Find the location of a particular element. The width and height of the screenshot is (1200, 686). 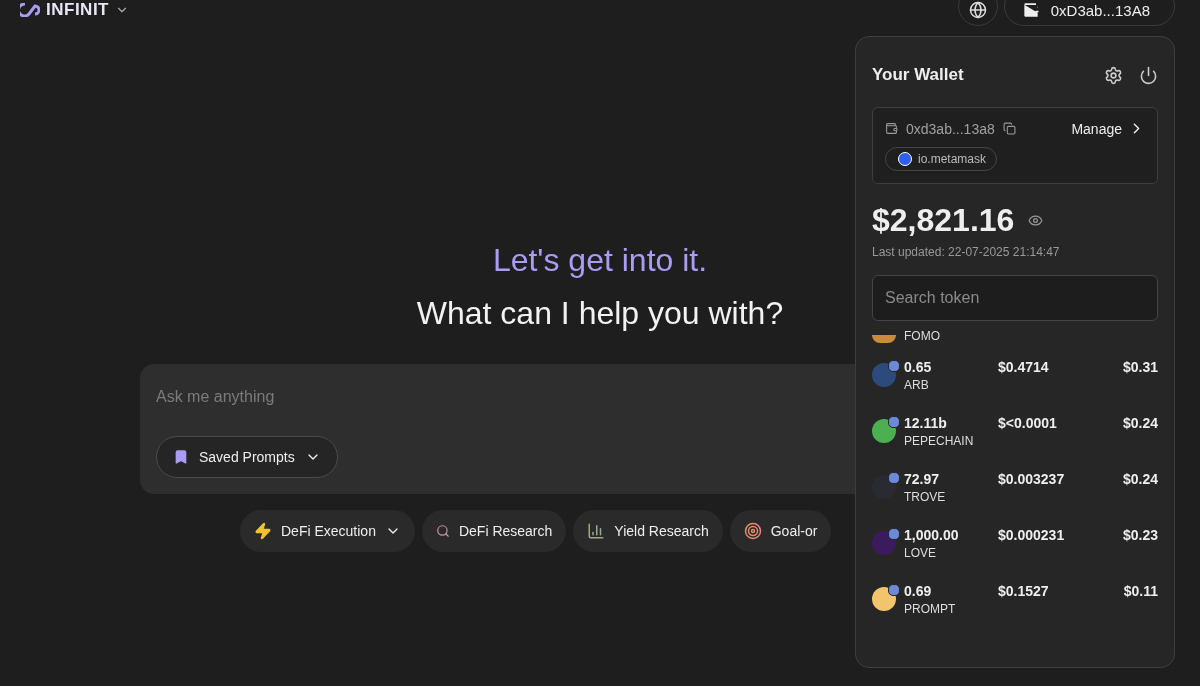

brand-name: INFINIT is located at coordinates (77, 10).